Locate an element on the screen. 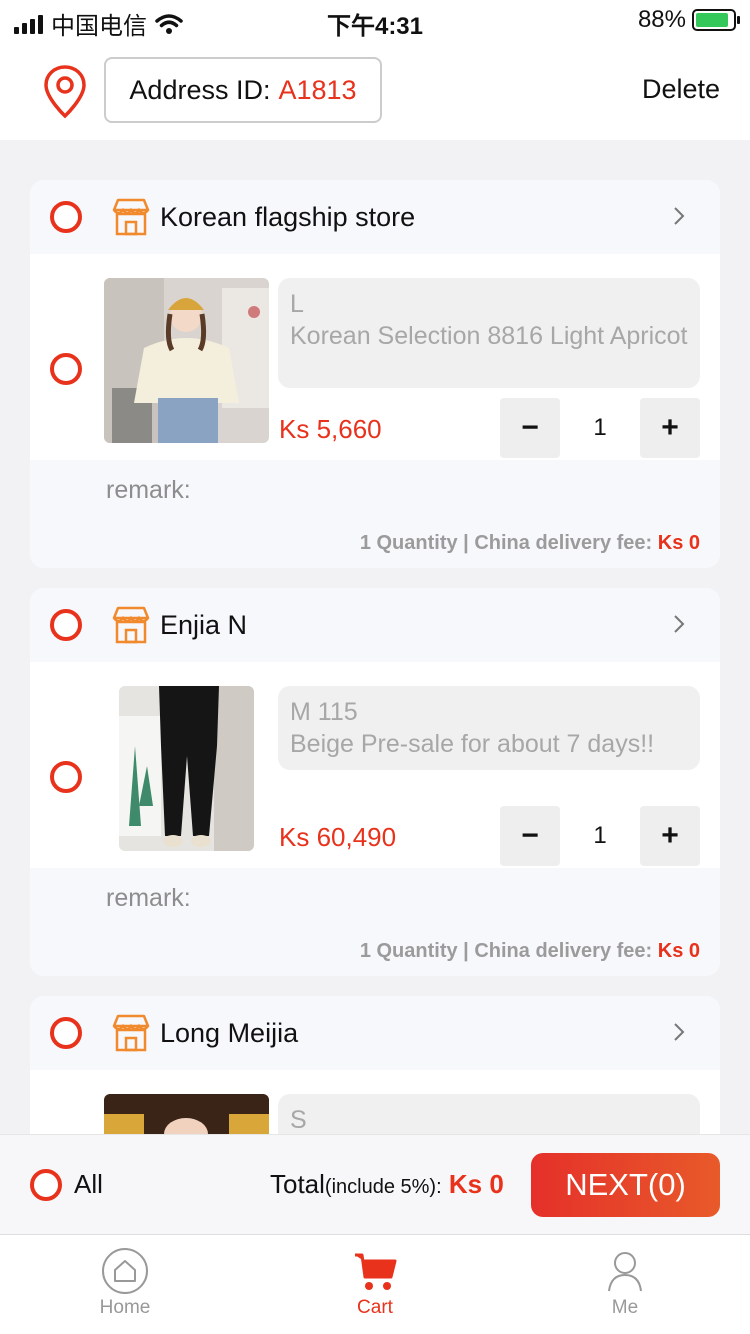 Image resolution: width=750 pixels, height=1334 pixels. store-name: Long Meijia is located at coordinates (229, 1033).